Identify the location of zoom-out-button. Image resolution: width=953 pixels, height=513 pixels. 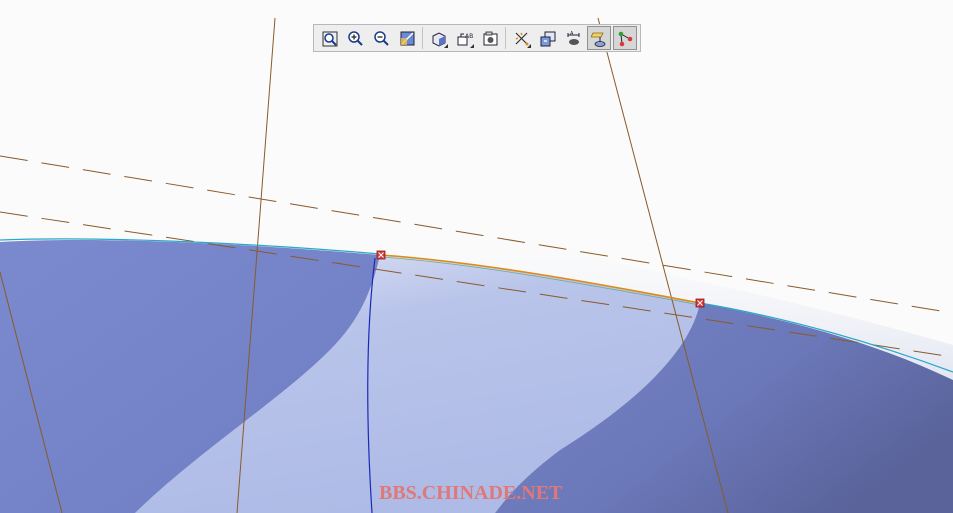
(381, 38).